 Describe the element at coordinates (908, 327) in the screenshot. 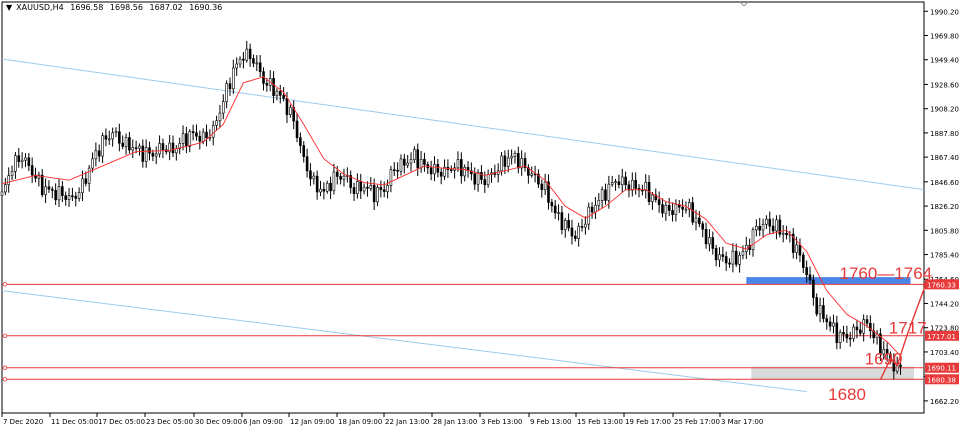

I see `annotation-1717: 1717` at that location.